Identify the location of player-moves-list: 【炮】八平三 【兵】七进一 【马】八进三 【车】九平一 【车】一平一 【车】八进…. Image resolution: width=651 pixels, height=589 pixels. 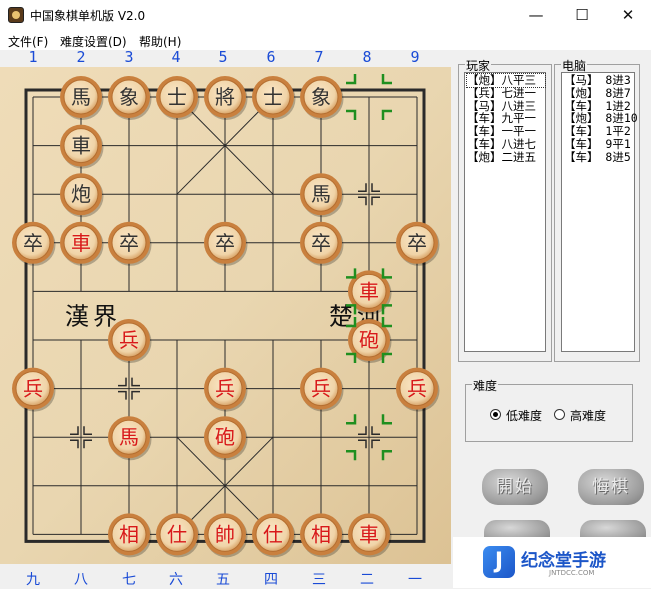
(505, 212).